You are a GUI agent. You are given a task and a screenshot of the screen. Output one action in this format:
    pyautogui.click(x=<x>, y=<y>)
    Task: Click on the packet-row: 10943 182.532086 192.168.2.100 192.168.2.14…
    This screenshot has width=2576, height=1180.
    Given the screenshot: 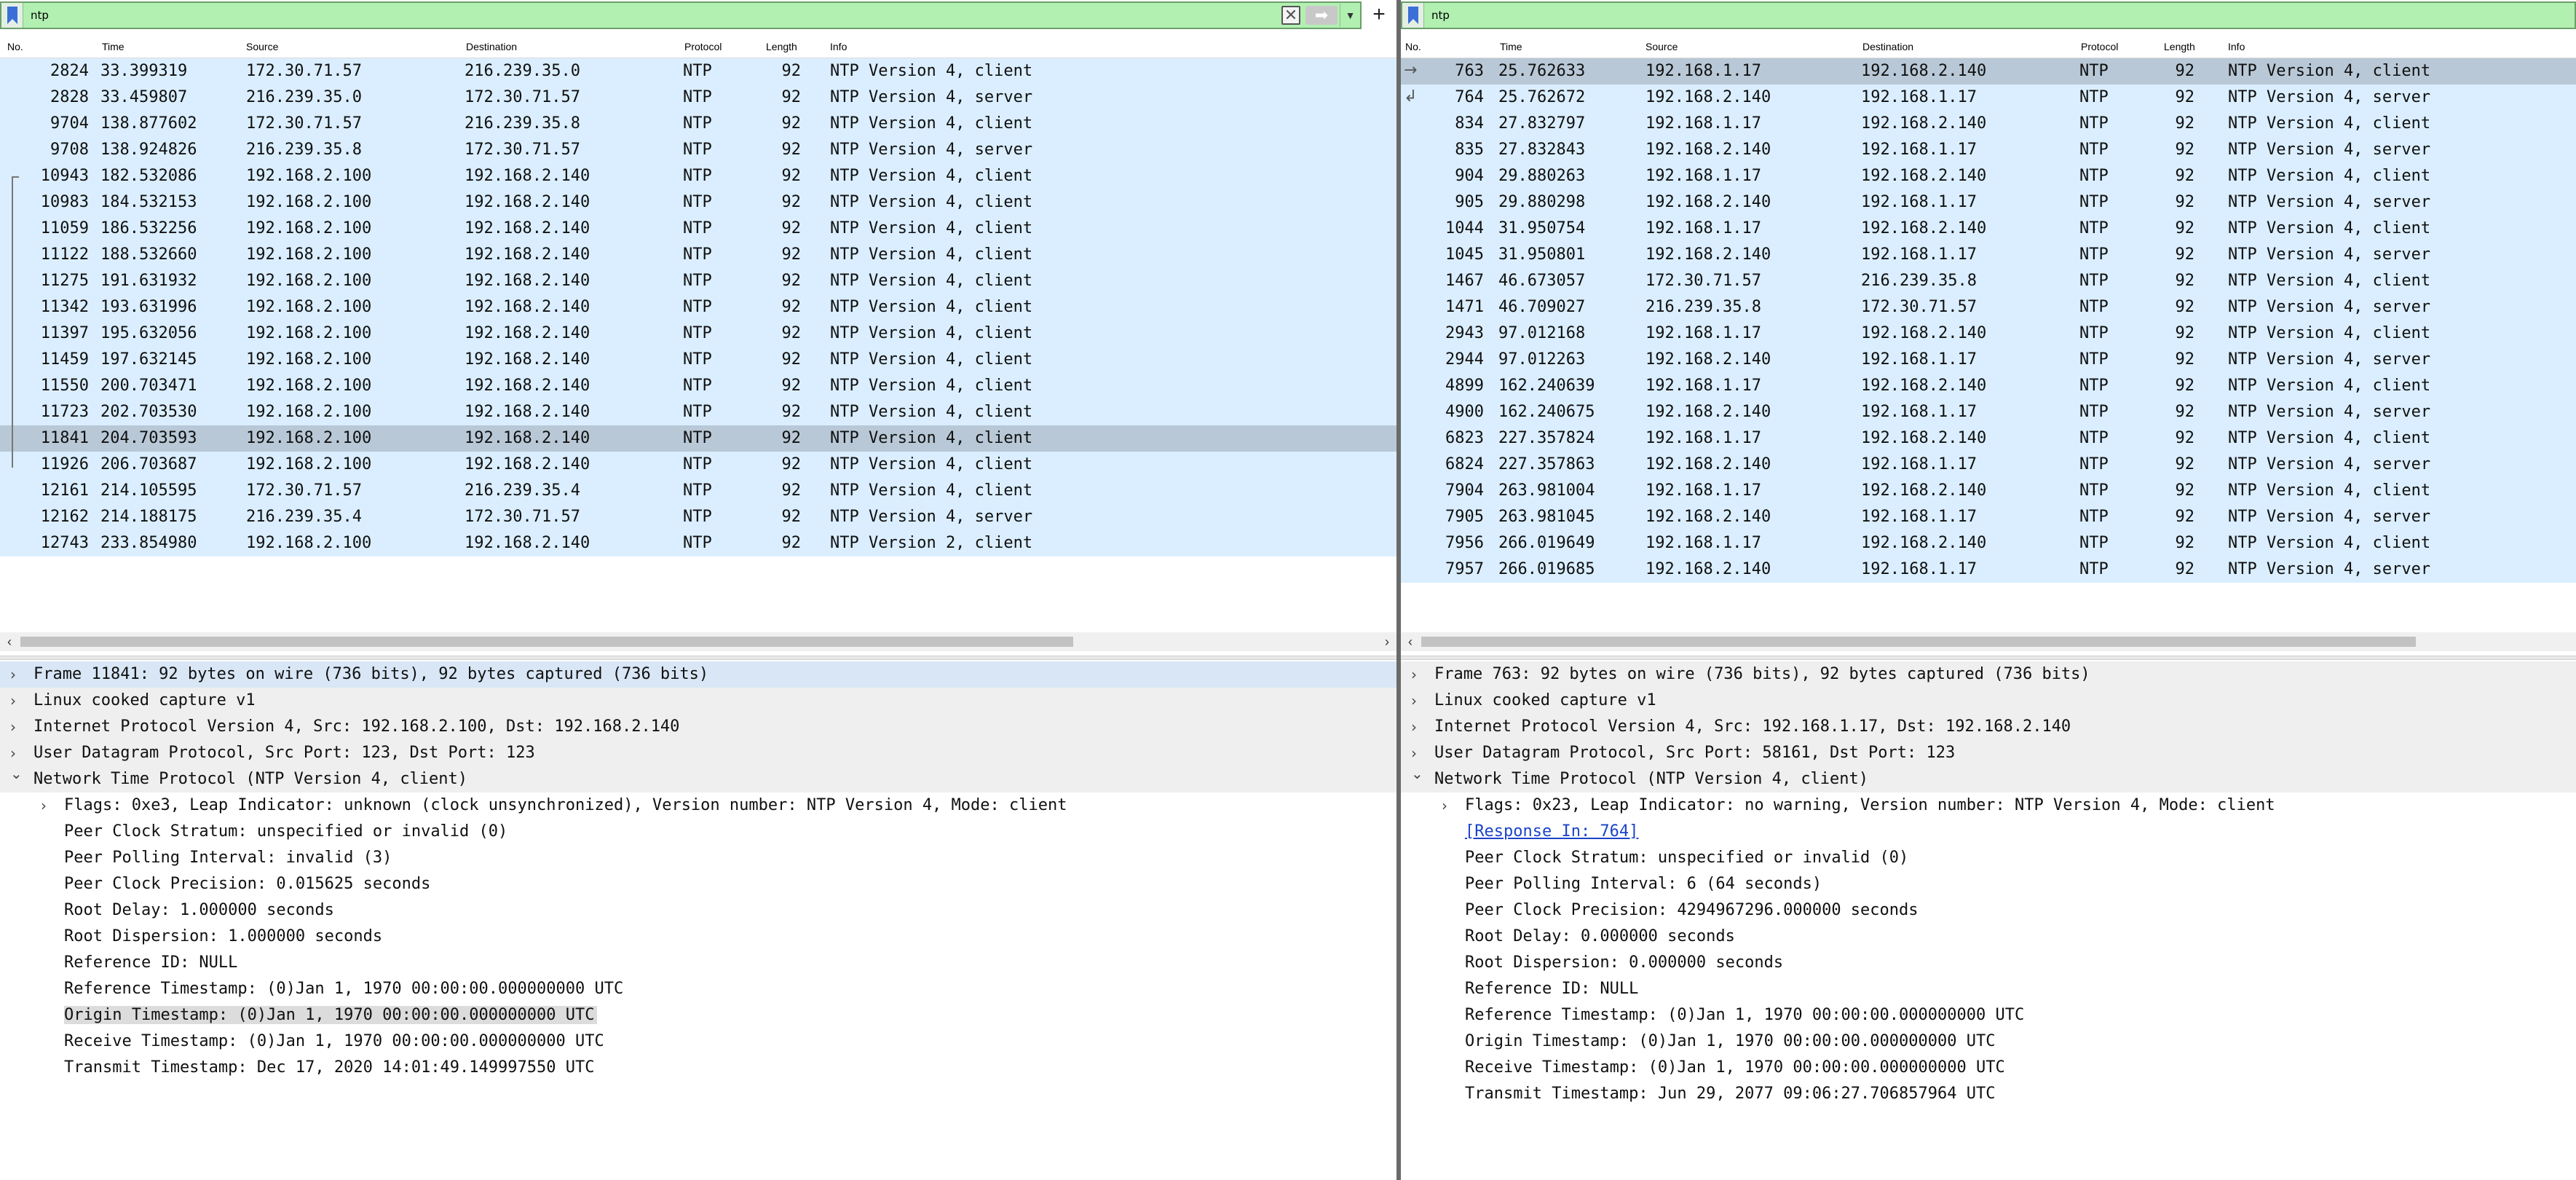 What is the action you would take?
    pyautogui.click(x=698, y=176)
    